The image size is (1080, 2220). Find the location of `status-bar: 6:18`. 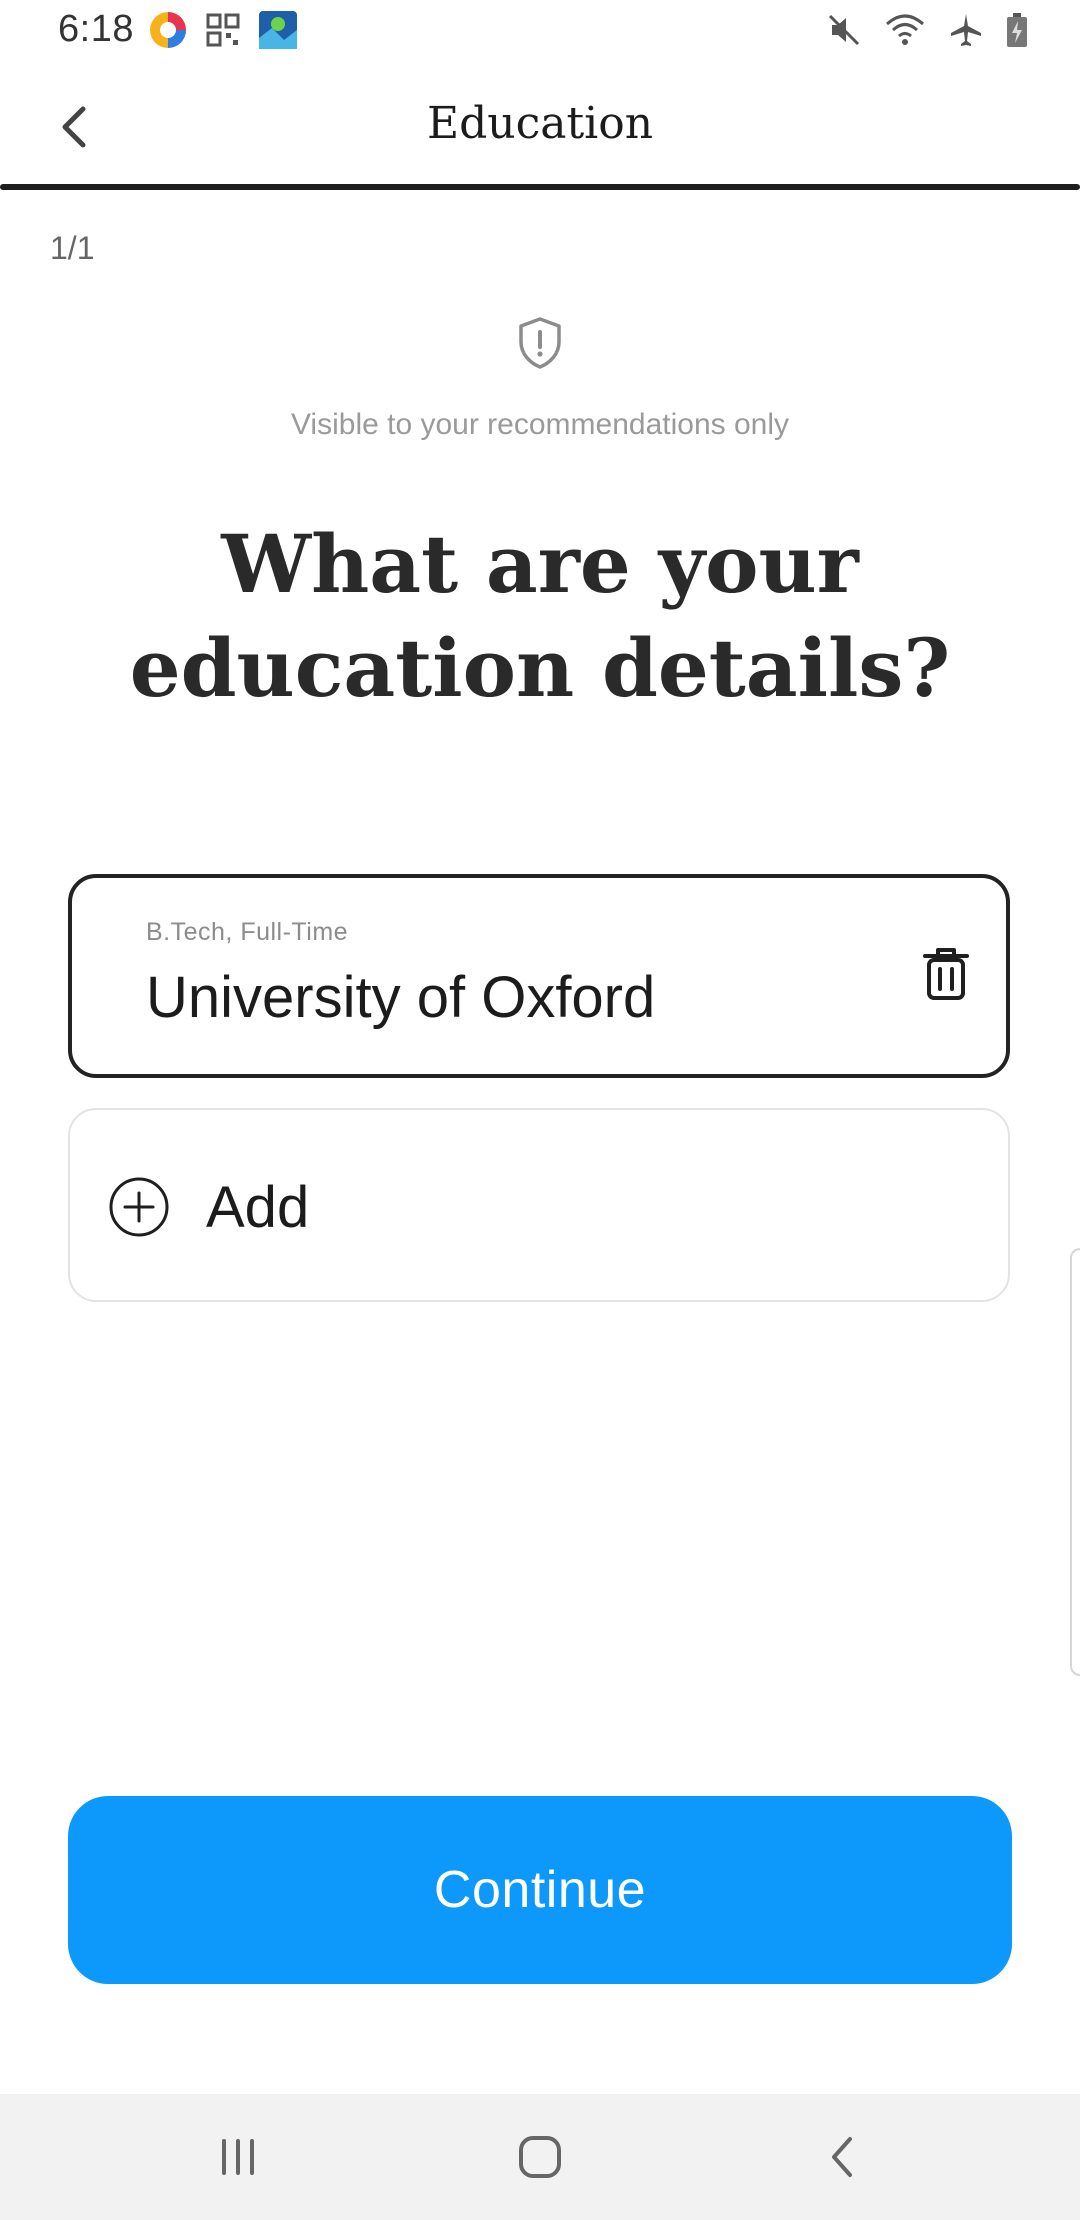

status-bar: 6:18 is located at coordinates (540, 32).